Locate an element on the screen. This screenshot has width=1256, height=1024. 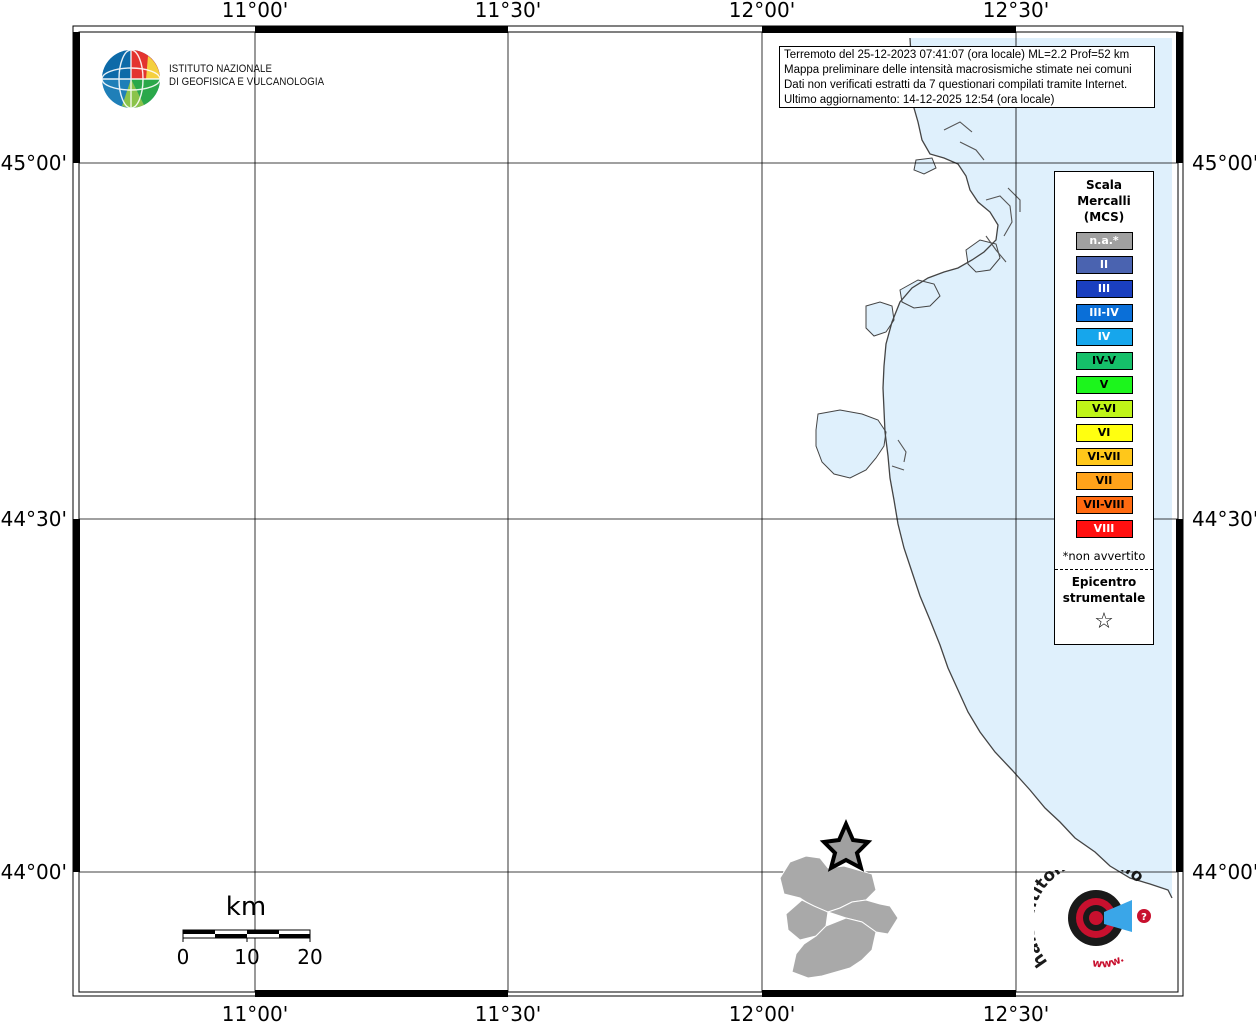
legend-title: Scala Mercalli (MCS) is located at coordinates (1104, 201).